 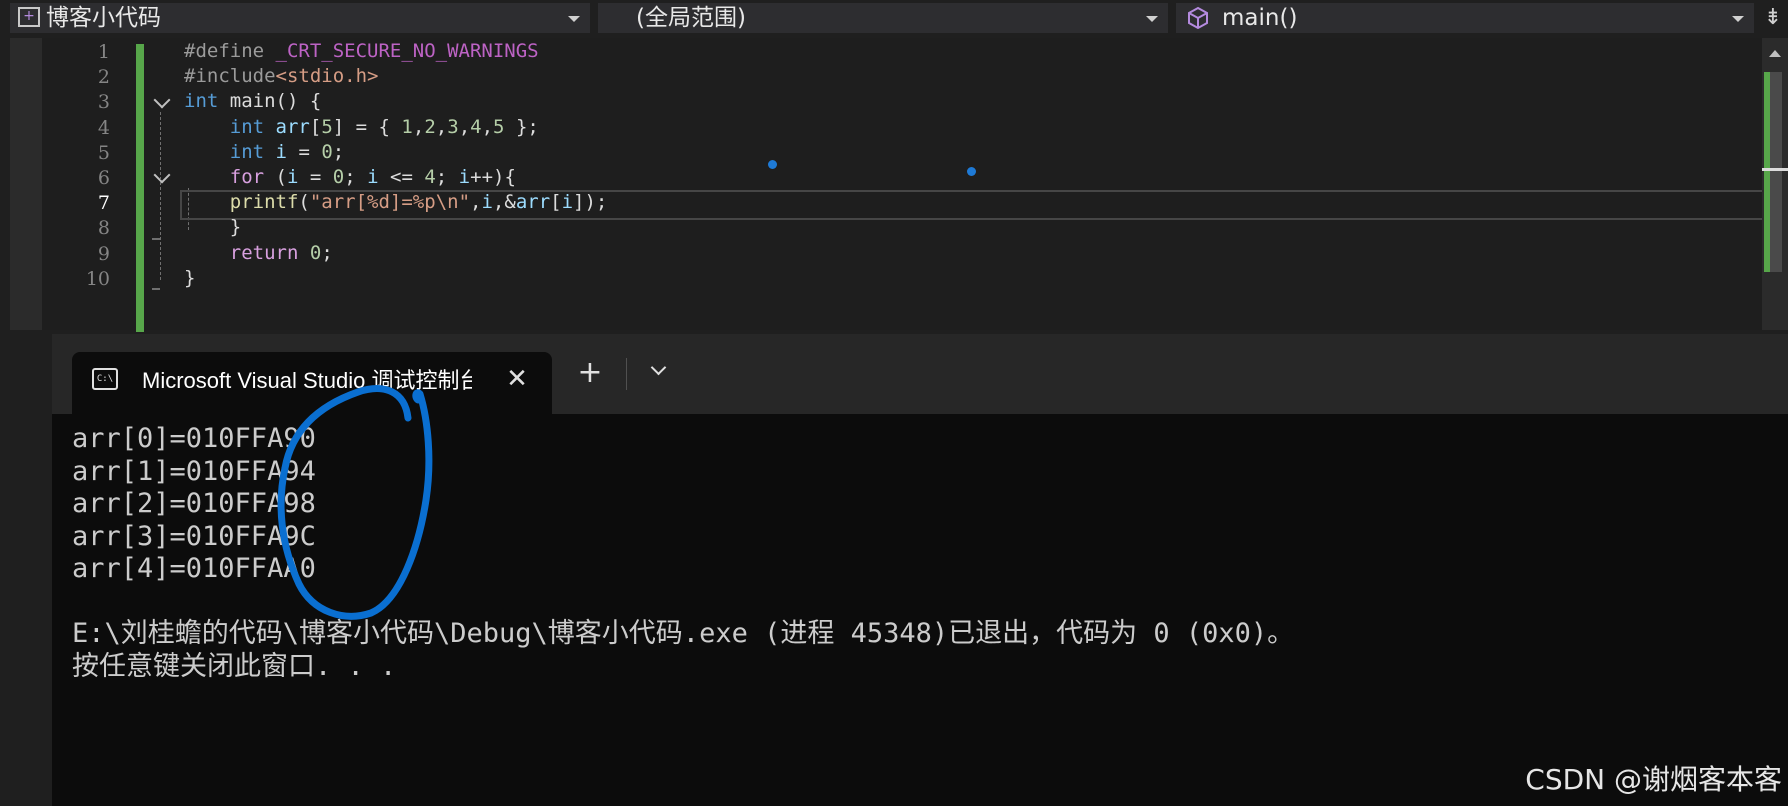 What do you see at coordinates (230, 76) in the screenshot?
I see `code-token: #include` at bounding box center [230, 76].